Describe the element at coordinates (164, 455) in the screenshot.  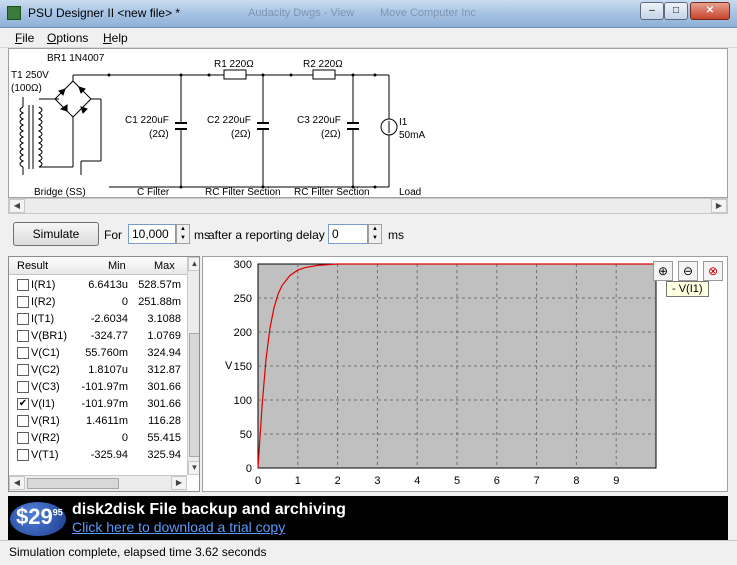
I see `result-max: 325.94` at that location.